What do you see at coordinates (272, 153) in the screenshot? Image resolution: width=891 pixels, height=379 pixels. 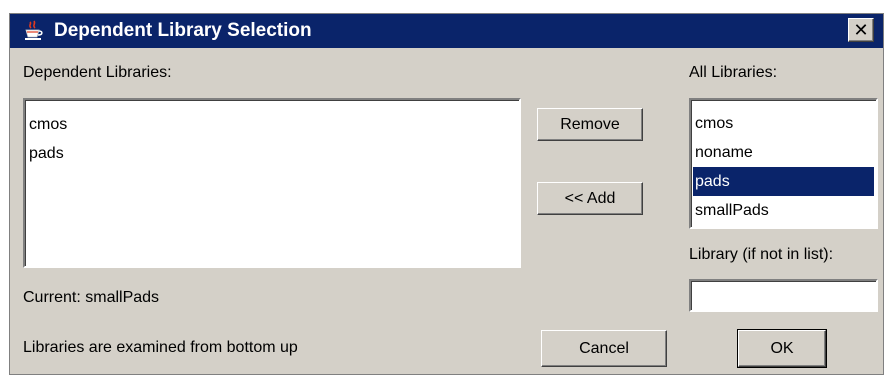 I see `list-item: pads` at bounding box center [272, 153].